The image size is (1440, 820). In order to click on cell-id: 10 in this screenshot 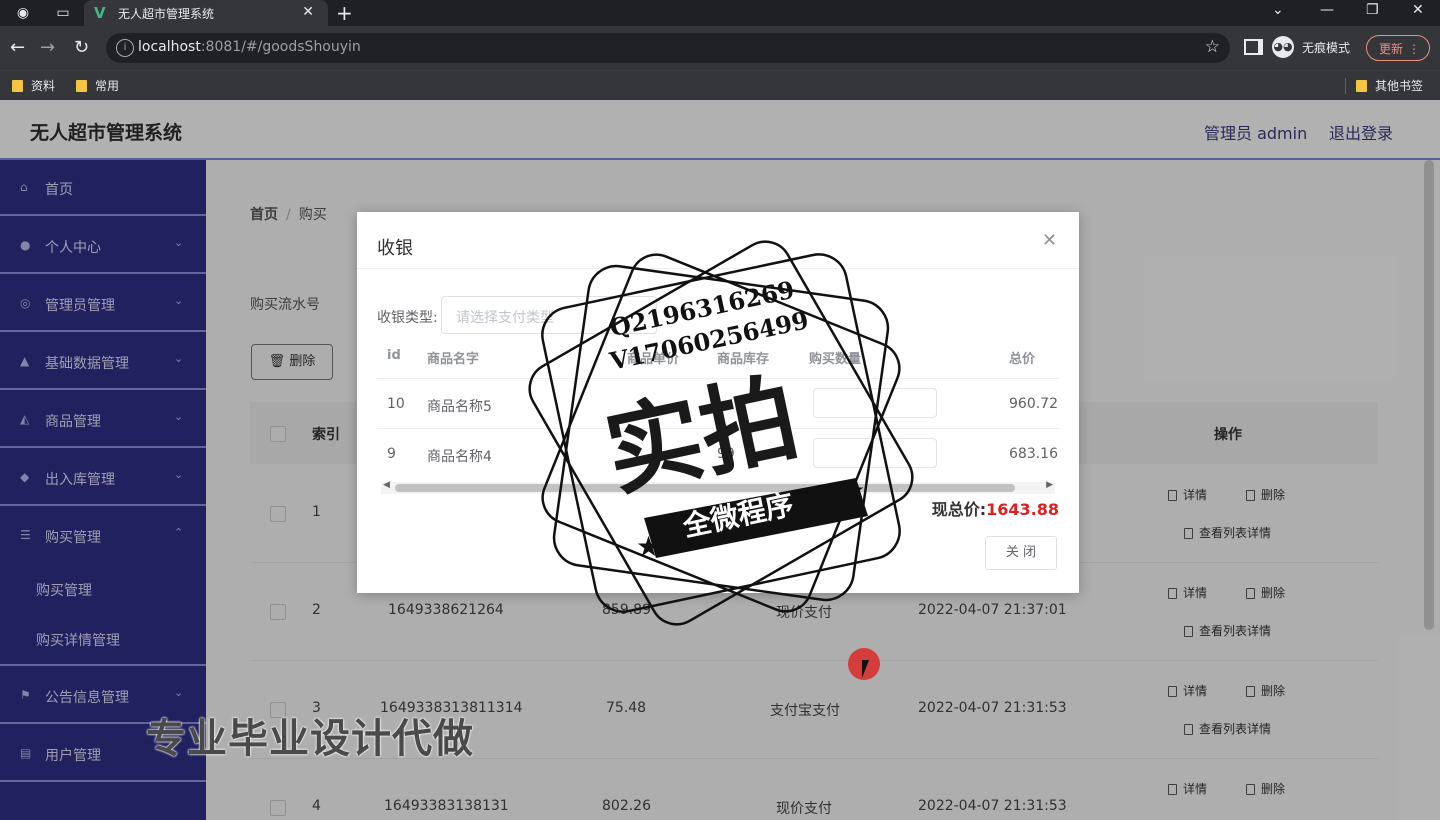, I will do `click(396, 404)`.